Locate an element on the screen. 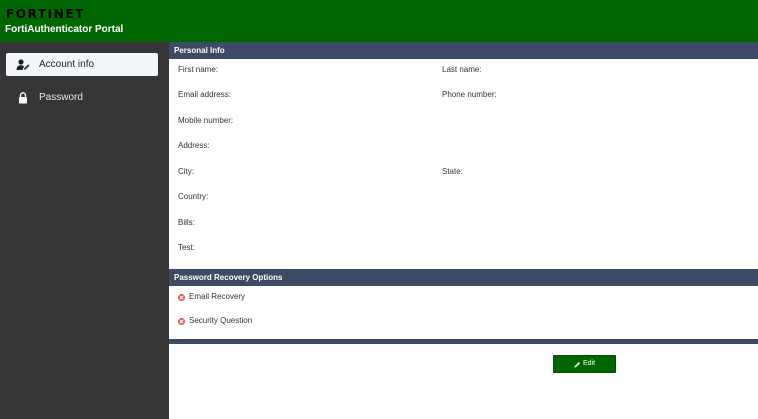  edit-label: Edit is located at coordinates (589, 363).